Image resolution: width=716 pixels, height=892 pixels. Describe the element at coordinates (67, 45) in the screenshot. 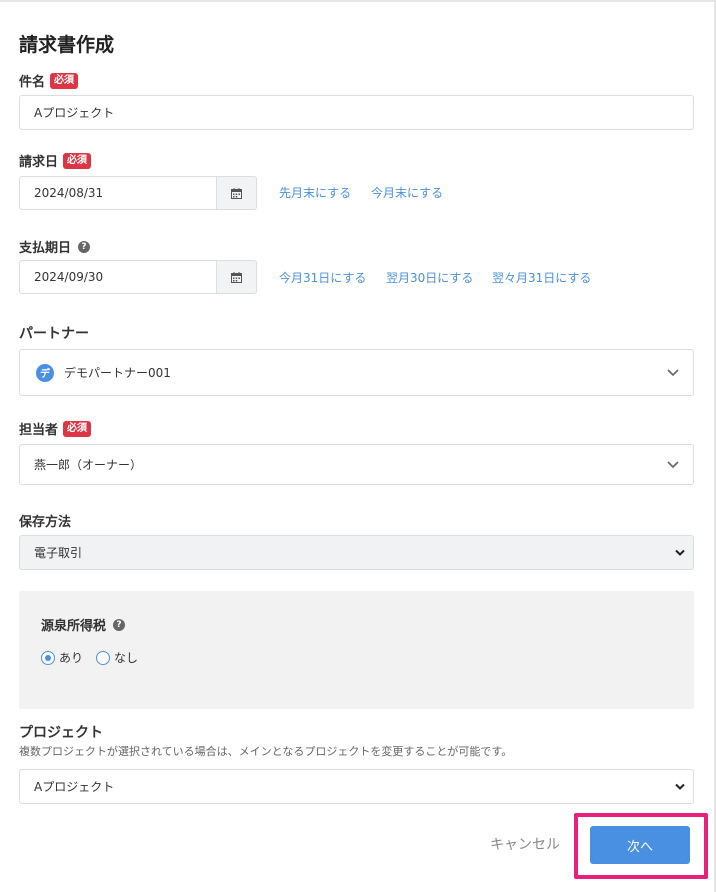

I see `page-title: 請求書作成` at that location.